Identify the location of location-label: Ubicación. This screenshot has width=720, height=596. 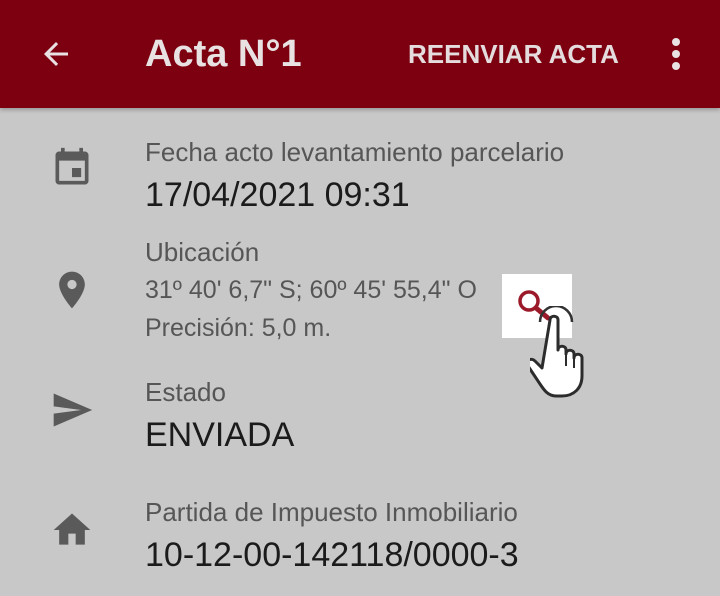
(202, 252).